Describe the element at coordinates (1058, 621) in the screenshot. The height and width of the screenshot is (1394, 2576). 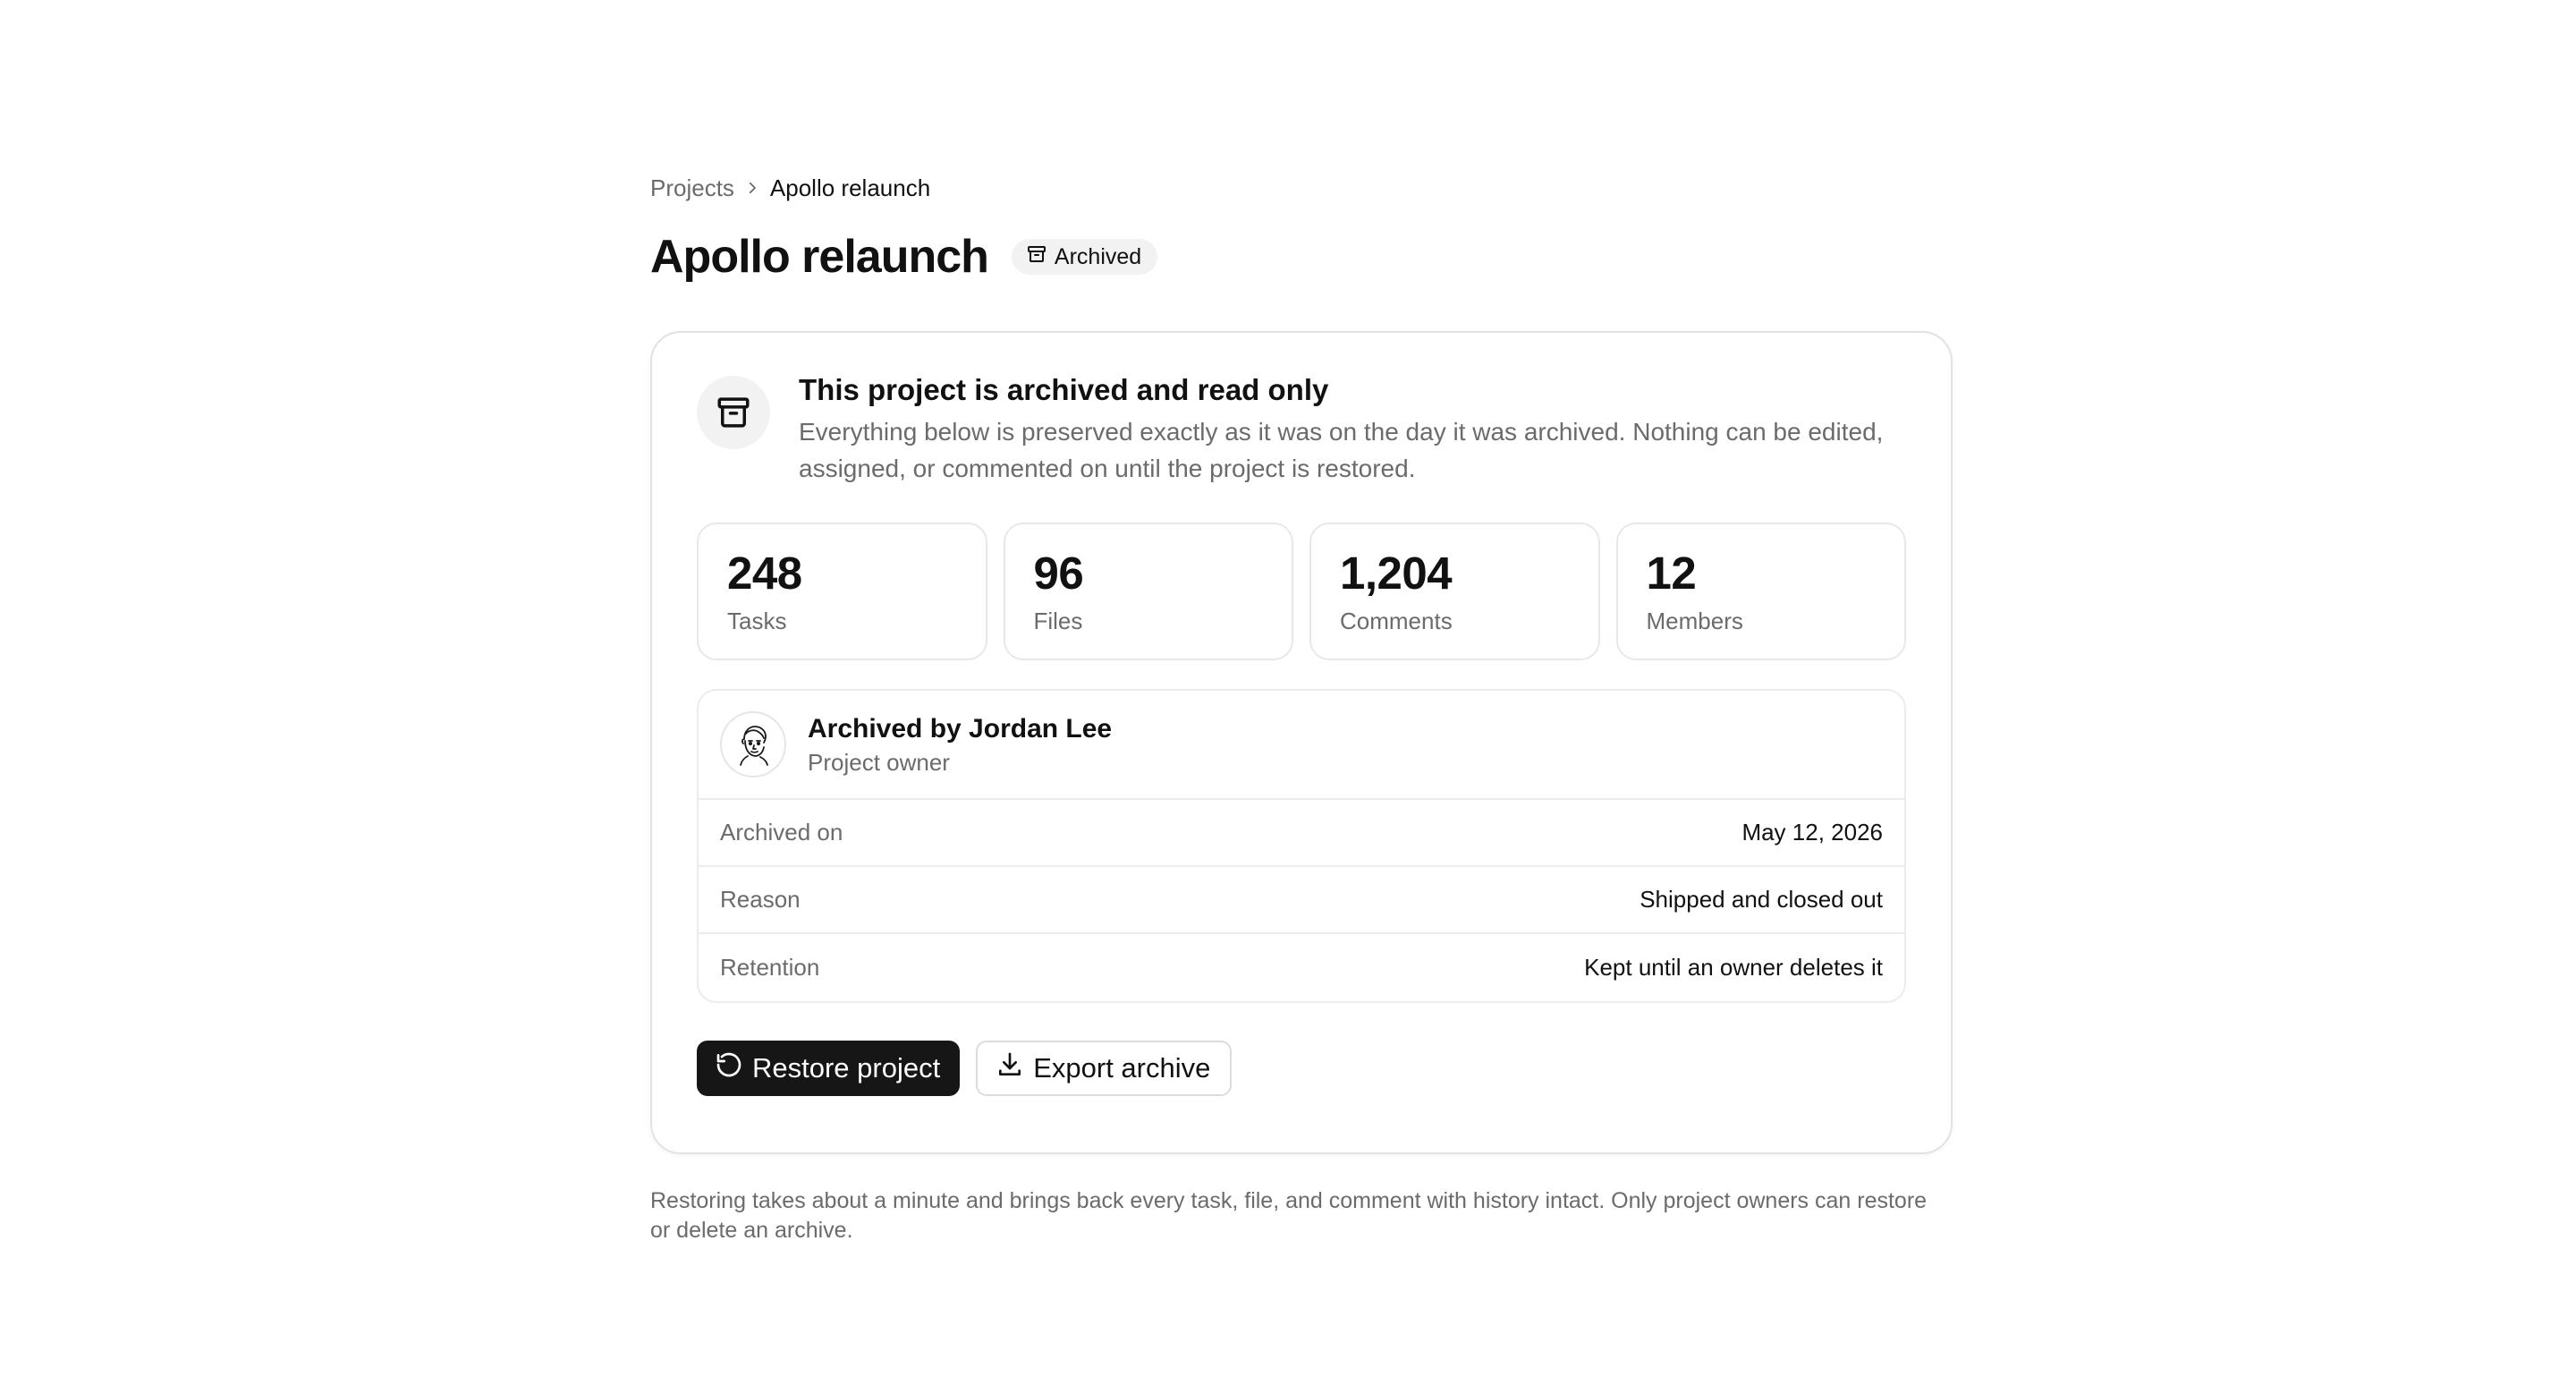
I see `stat-label: Files` at that location.